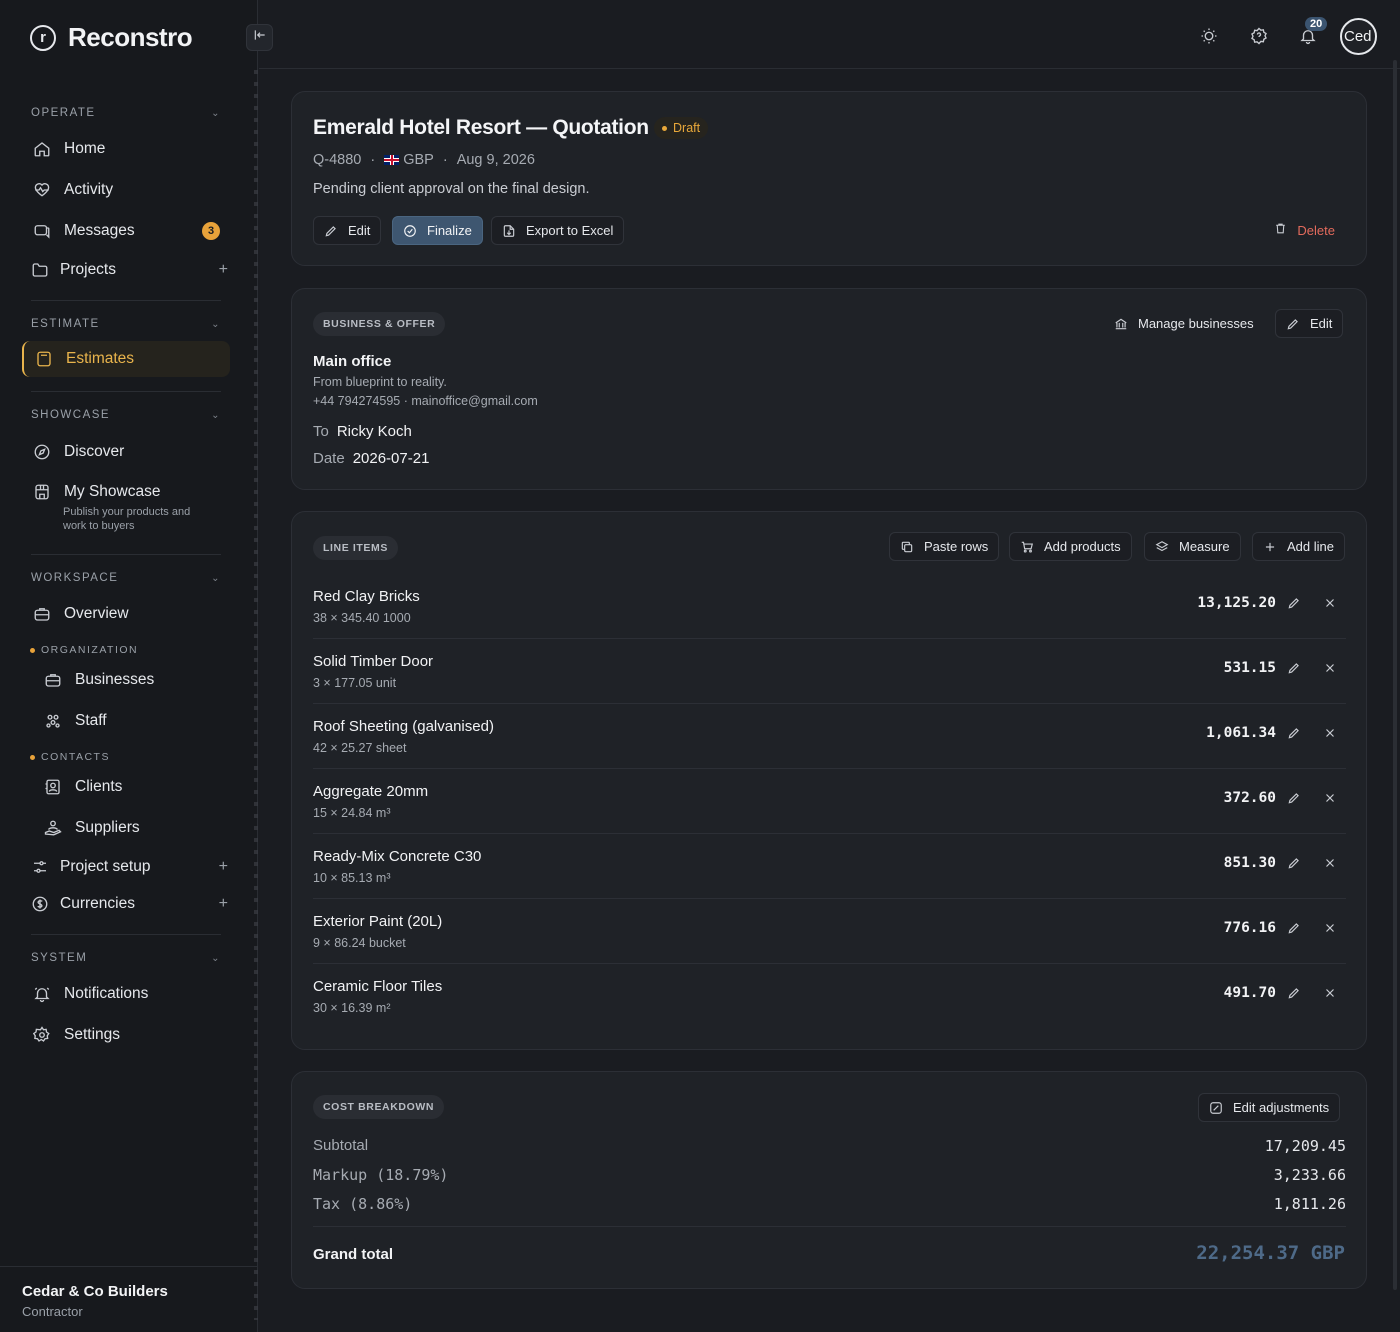 This screenshot has height=1332, width=1400. Describe the element at coordinates (126, 190) in the screenshot. I see `sidebar-item-activity: Activity` at that location.